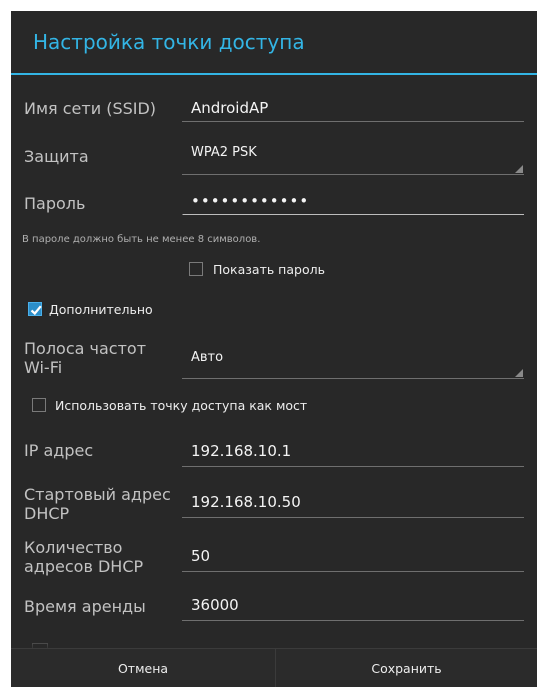 This screenshot has width=547, height=687. Describe the element at coordinates (224, 152) in the screenshot. I see `security-select: WPA2 PSK` at that location.